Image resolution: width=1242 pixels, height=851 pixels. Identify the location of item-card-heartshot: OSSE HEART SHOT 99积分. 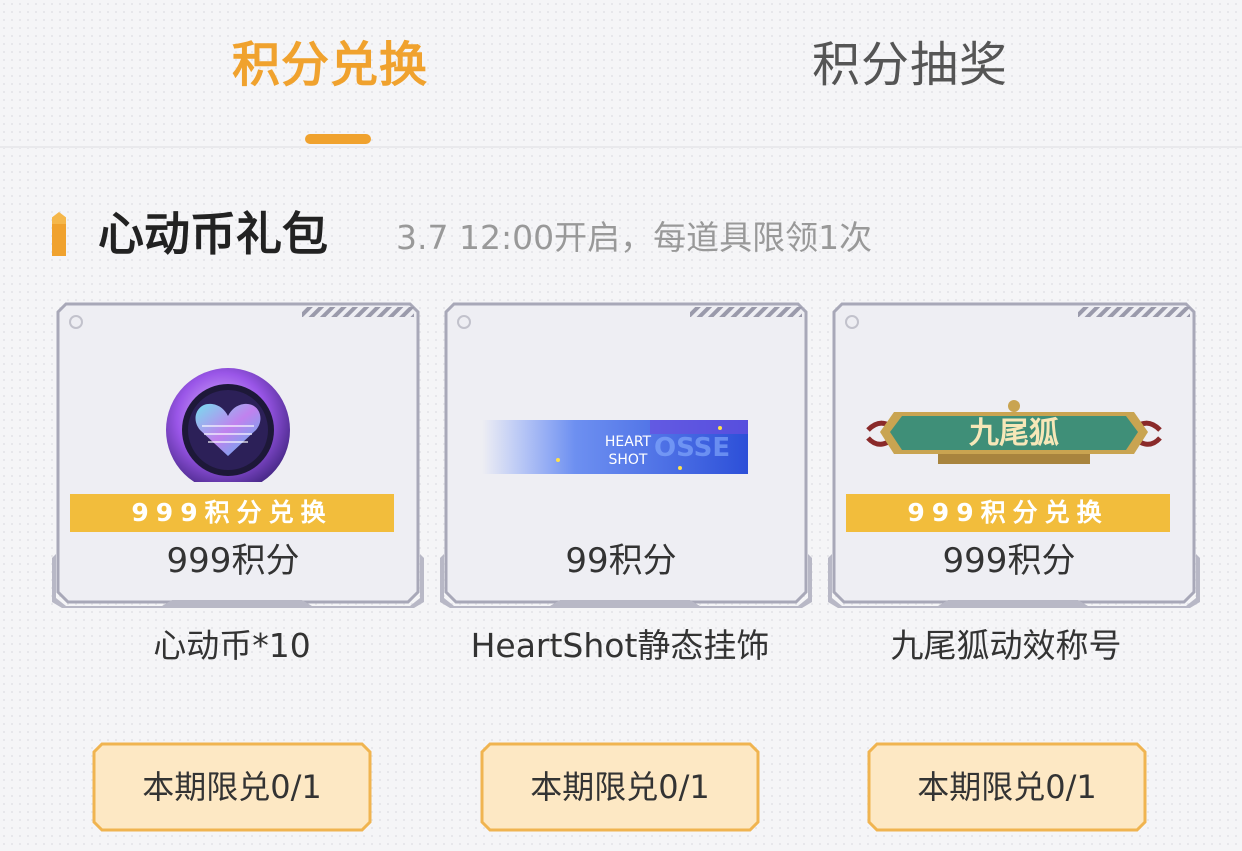
(626, 455).